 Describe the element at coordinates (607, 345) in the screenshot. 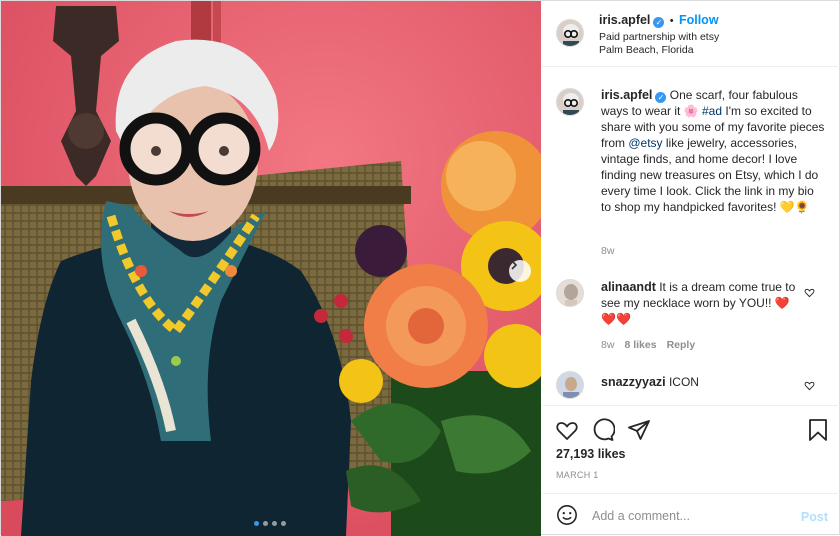

I see `comment-age: 8w` at that location.